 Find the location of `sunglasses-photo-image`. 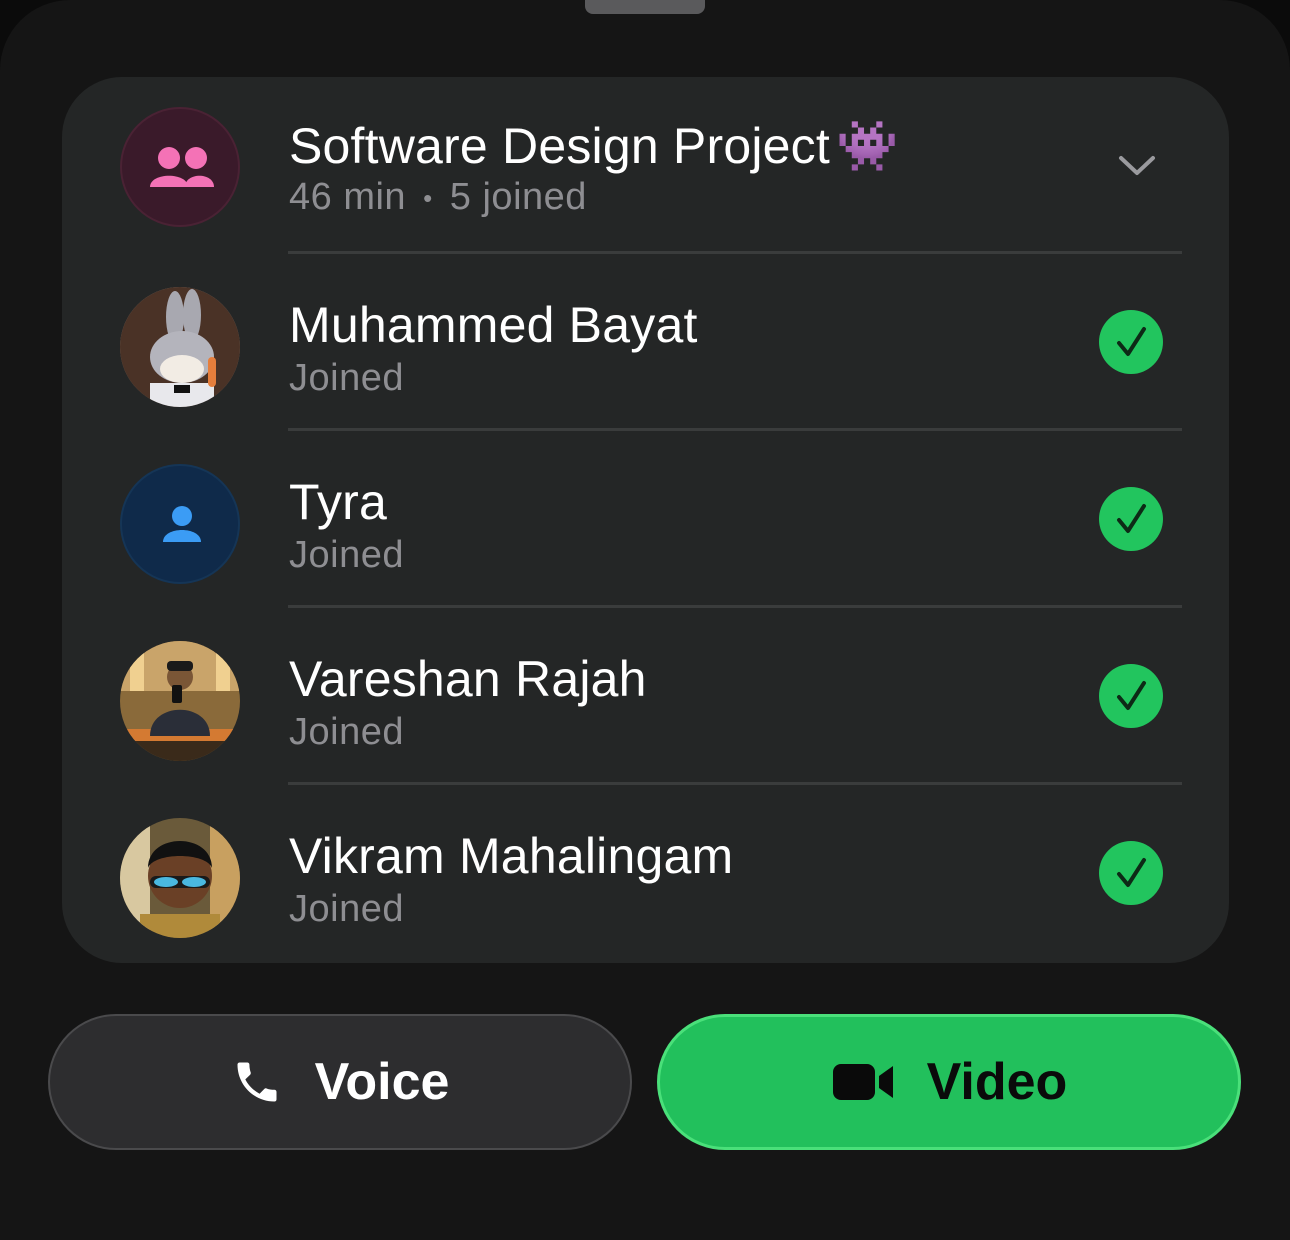

sunglasses-photo-image is located at coordinates (180, 878).